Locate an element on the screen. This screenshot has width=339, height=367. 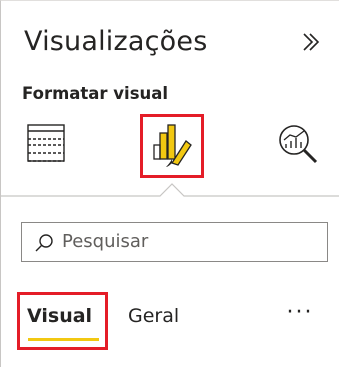
tab-geral: Geral is located at coordinates (153, 316).